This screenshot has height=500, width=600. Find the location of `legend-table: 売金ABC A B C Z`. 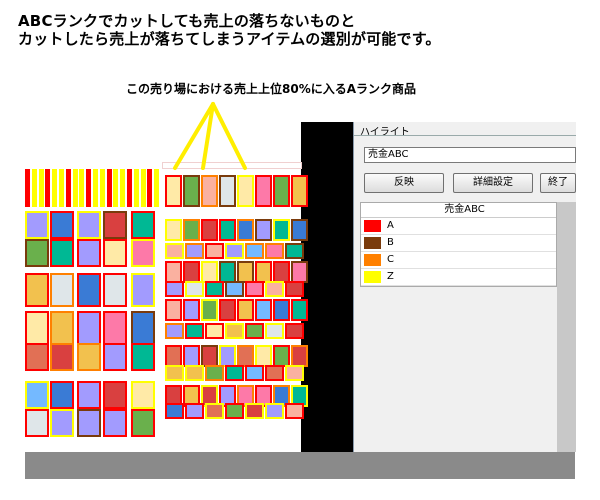

legend-table: 売金ABC A B C Z is located at coordinates (458, 244).